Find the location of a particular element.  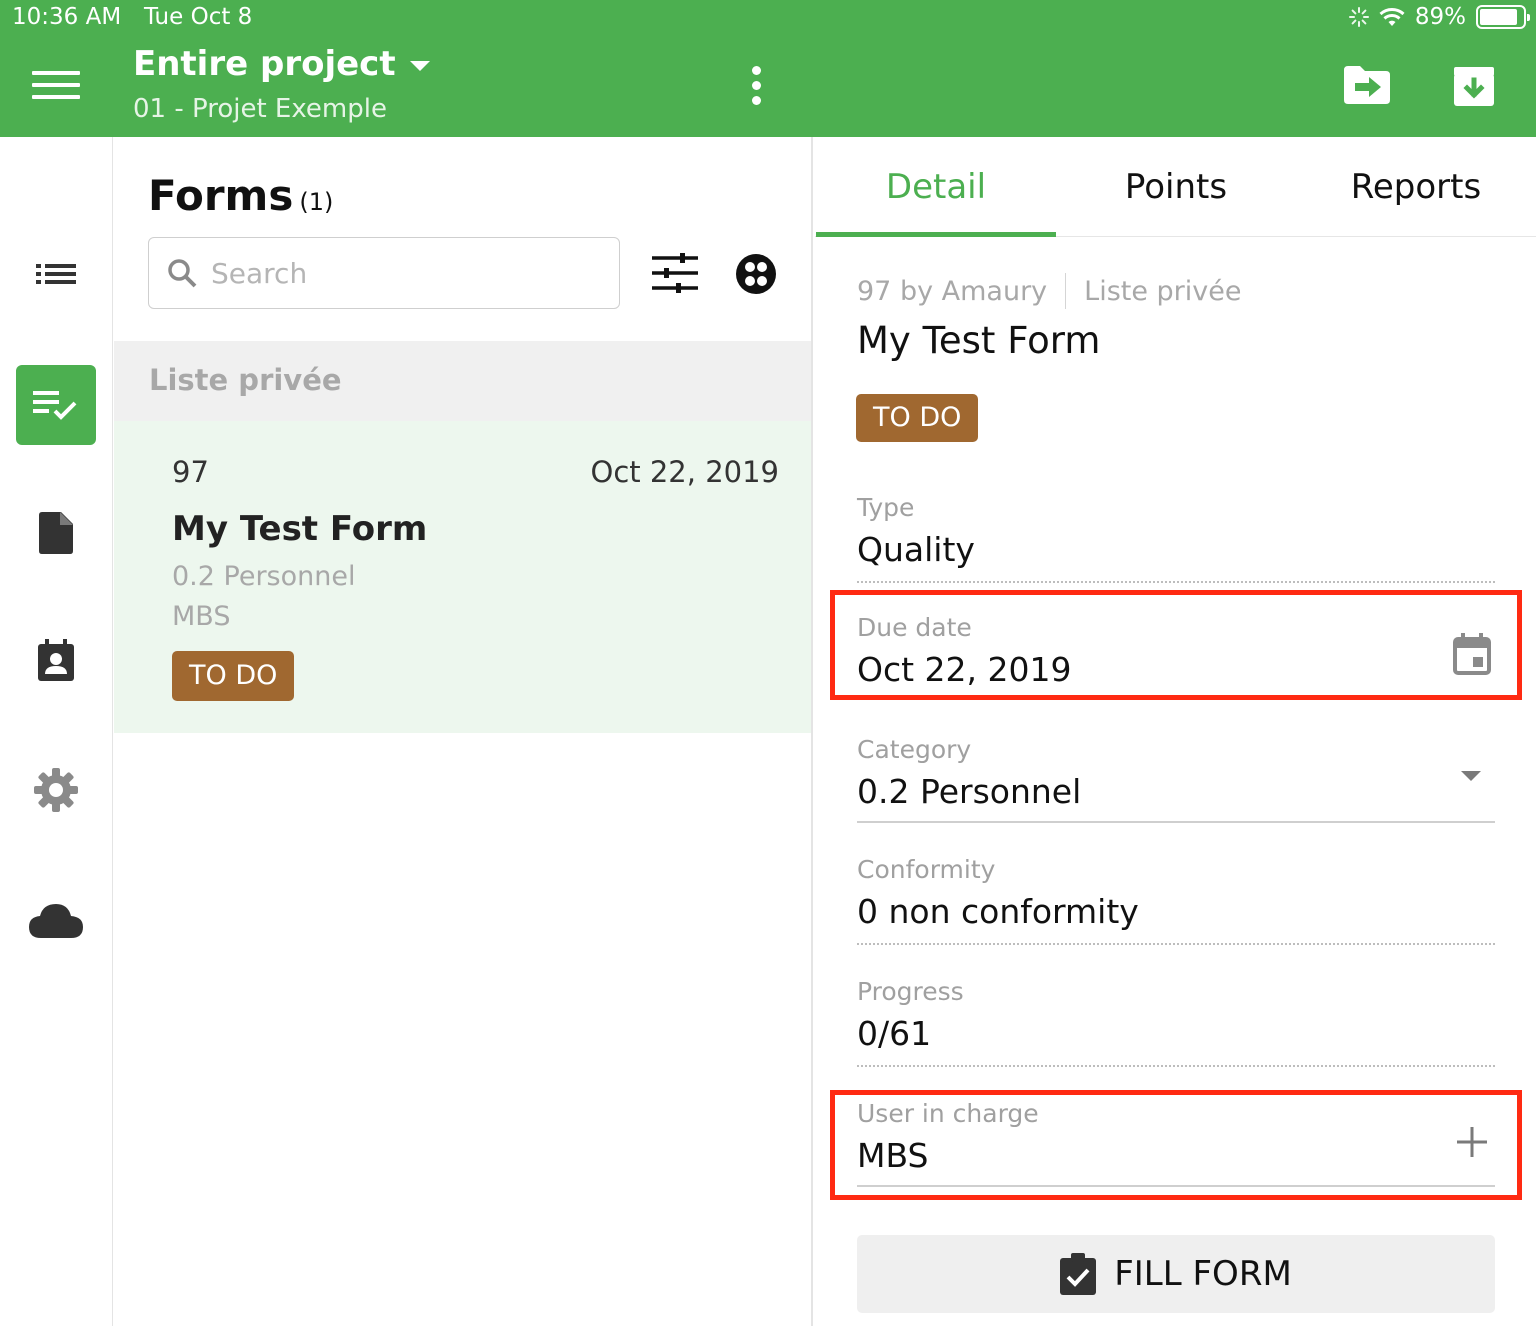

field-user-in-charge: User in charge MBS is located at coordinates (1176, 1143).